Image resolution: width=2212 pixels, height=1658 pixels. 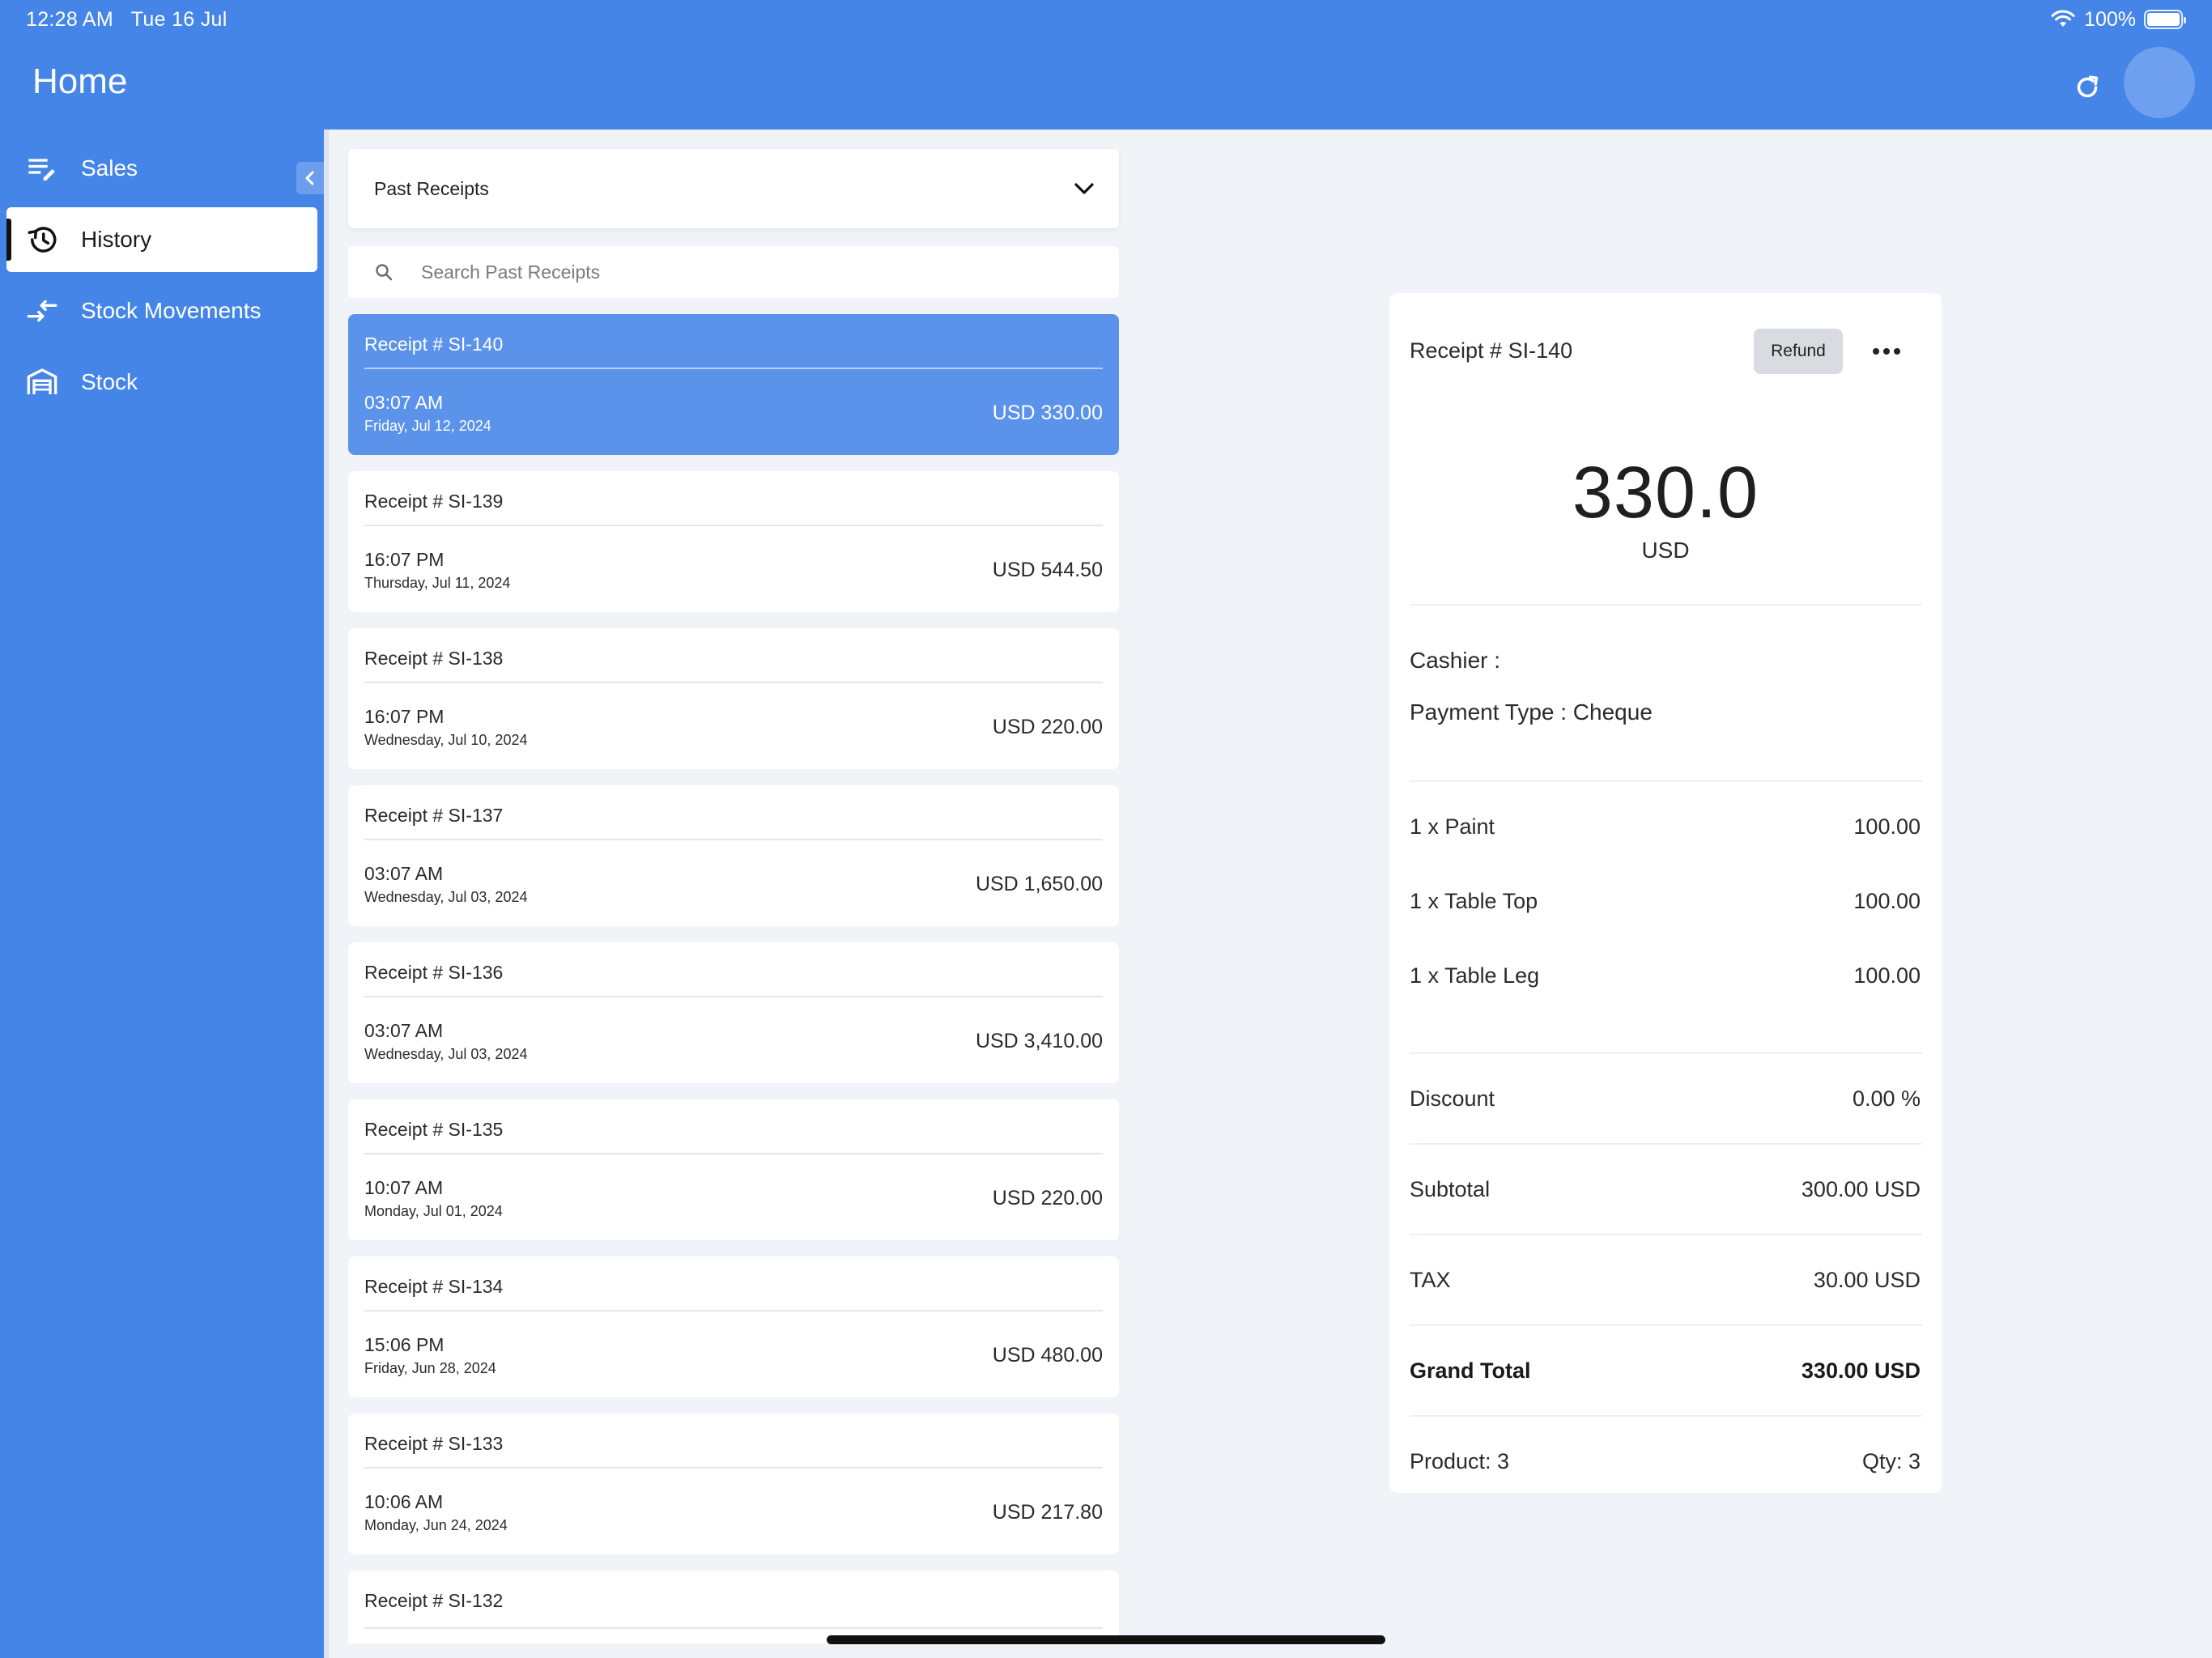 What do you see at coordinates (1106, 65) in the screenshot?
I see `app-header: 12:28 AM Tue 16 Jul 100% Home` at bounding box center [1106, 65].